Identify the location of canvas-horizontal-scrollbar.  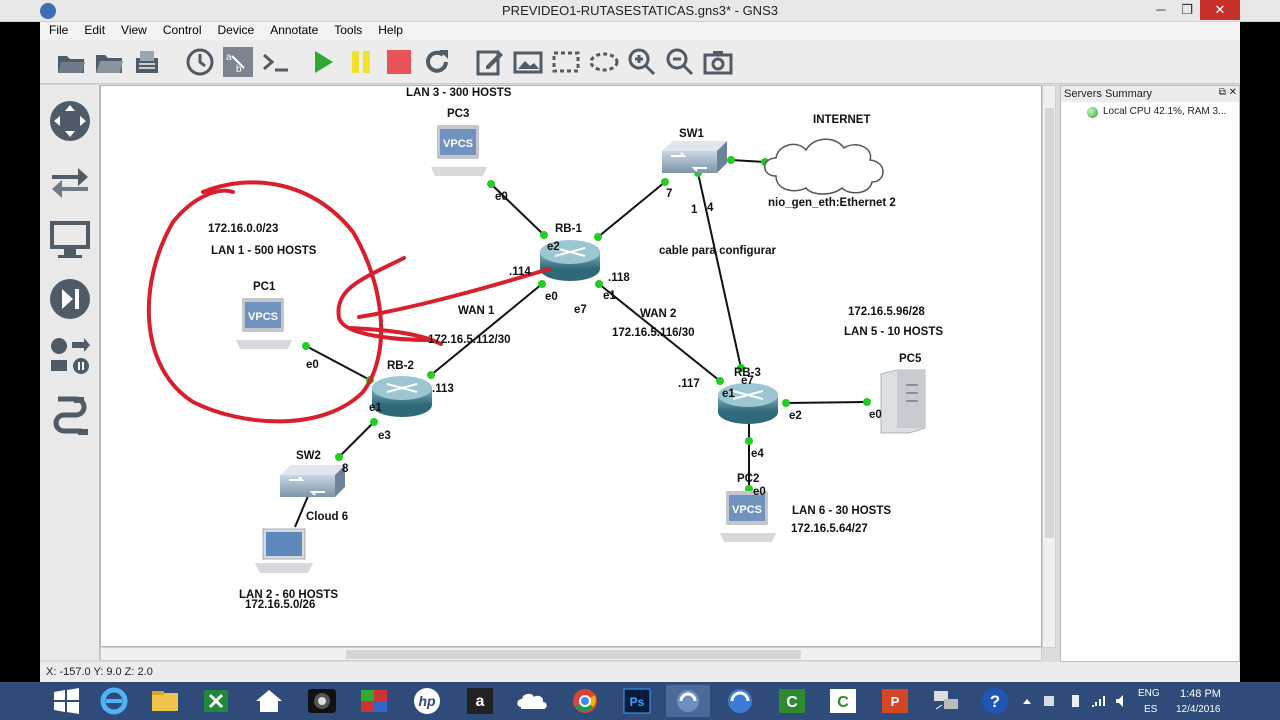
(571, 654).